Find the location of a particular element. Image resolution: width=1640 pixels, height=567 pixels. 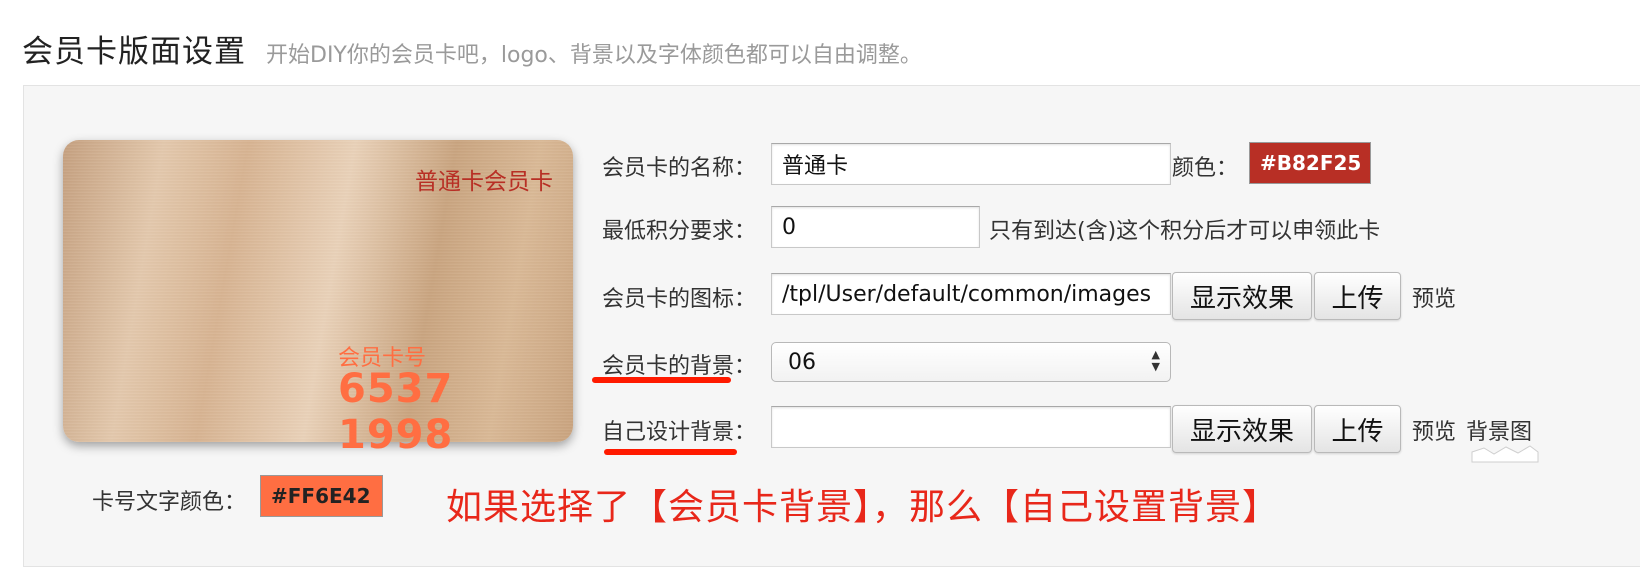

custom-background-label: 自己设计背景： is located at coordinates (679, 432).